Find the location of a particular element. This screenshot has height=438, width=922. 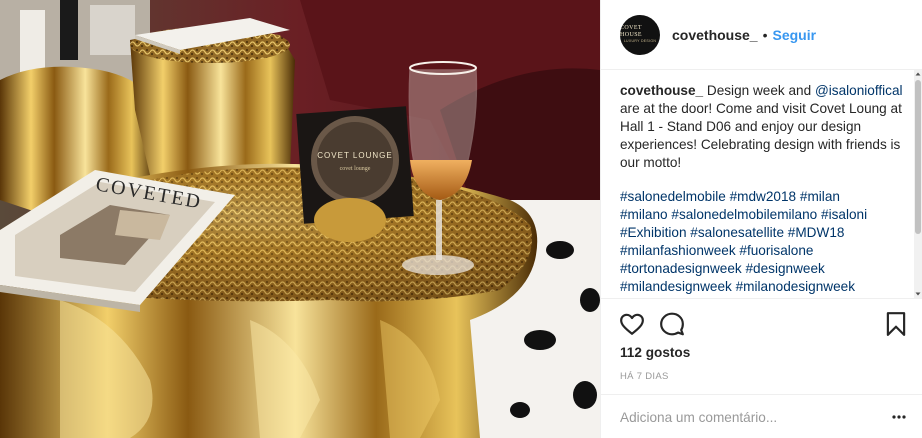

hashtag-link: #MDW18 is located at coordinates (816, 232).